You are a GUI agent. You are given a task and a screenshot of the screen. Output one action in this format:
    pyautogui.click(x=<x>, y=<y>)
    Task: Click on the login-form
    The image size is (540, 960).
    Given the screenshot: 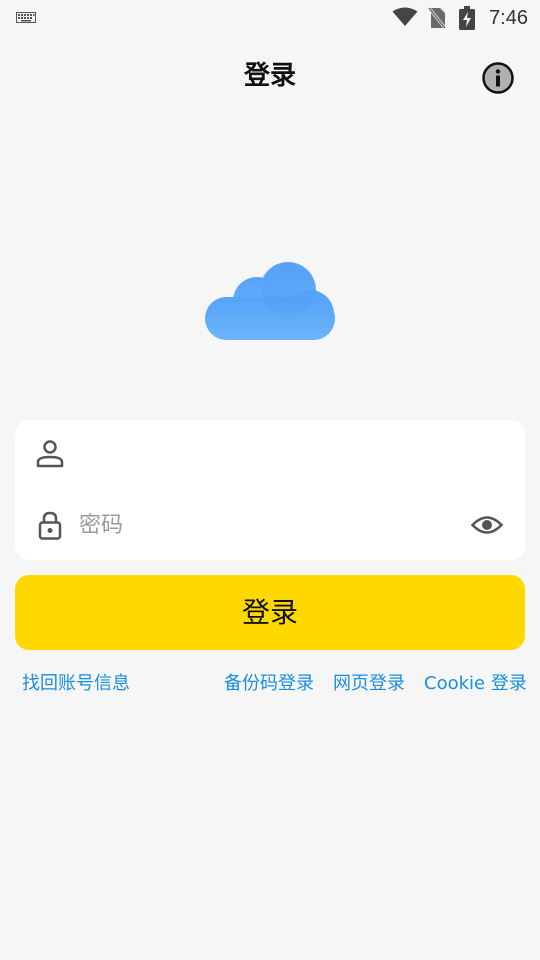 What is the action you would take?
    pyautogui.click(x=270, y=490)
    